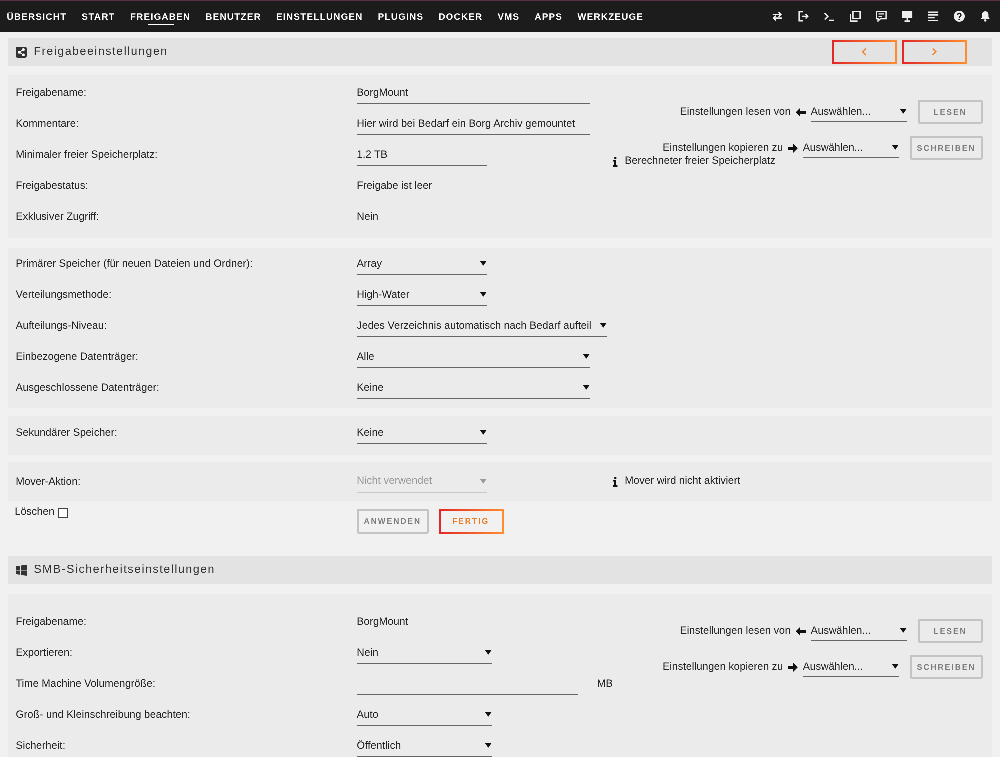 This screenshot has height=757, width=1000. I want to click on window-panes-icon, so click(21, 570).